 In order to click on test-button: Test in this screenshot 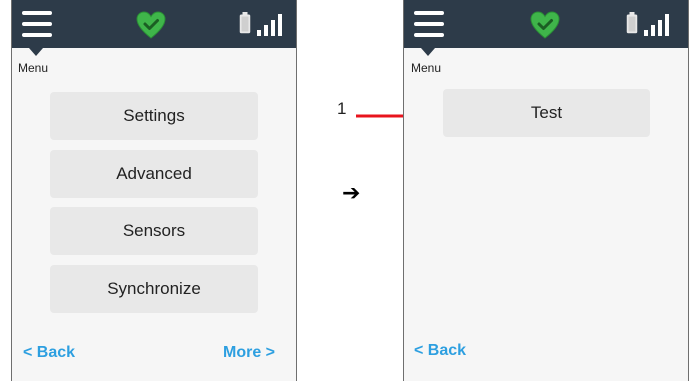, I will do `click(546, 113)`.